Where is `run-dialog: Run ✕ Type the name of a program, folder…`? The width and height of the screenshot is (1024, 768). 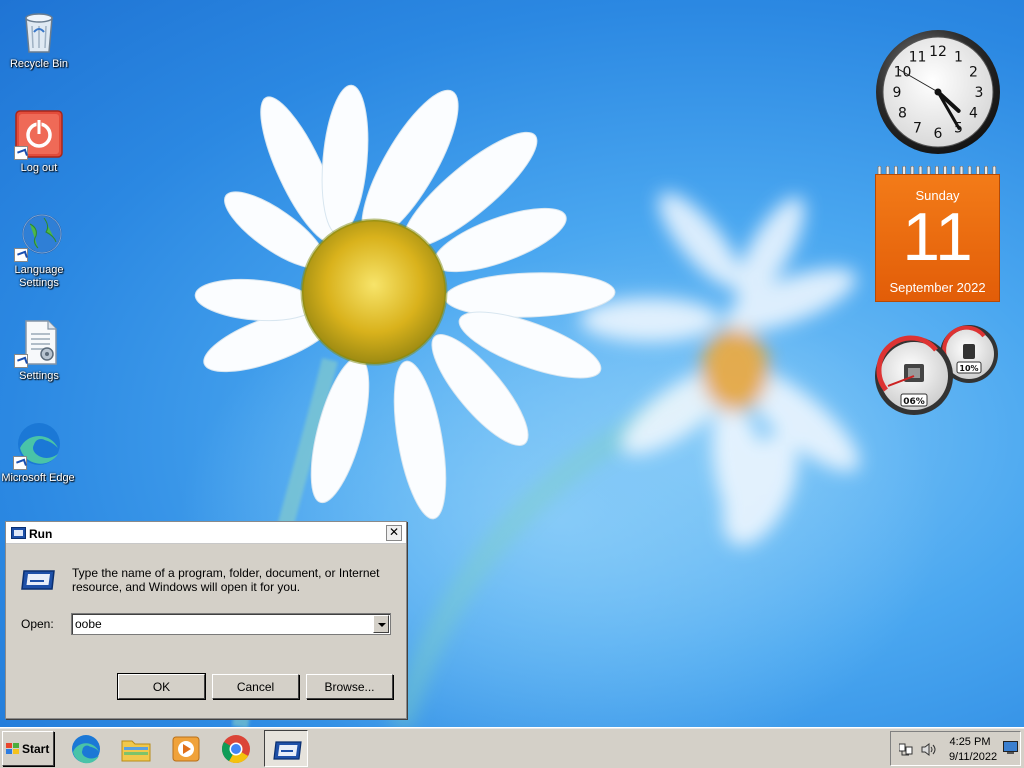 run-dialog: Run ✕ Type the name of a program, folder… is located at coordinates (206, 620).